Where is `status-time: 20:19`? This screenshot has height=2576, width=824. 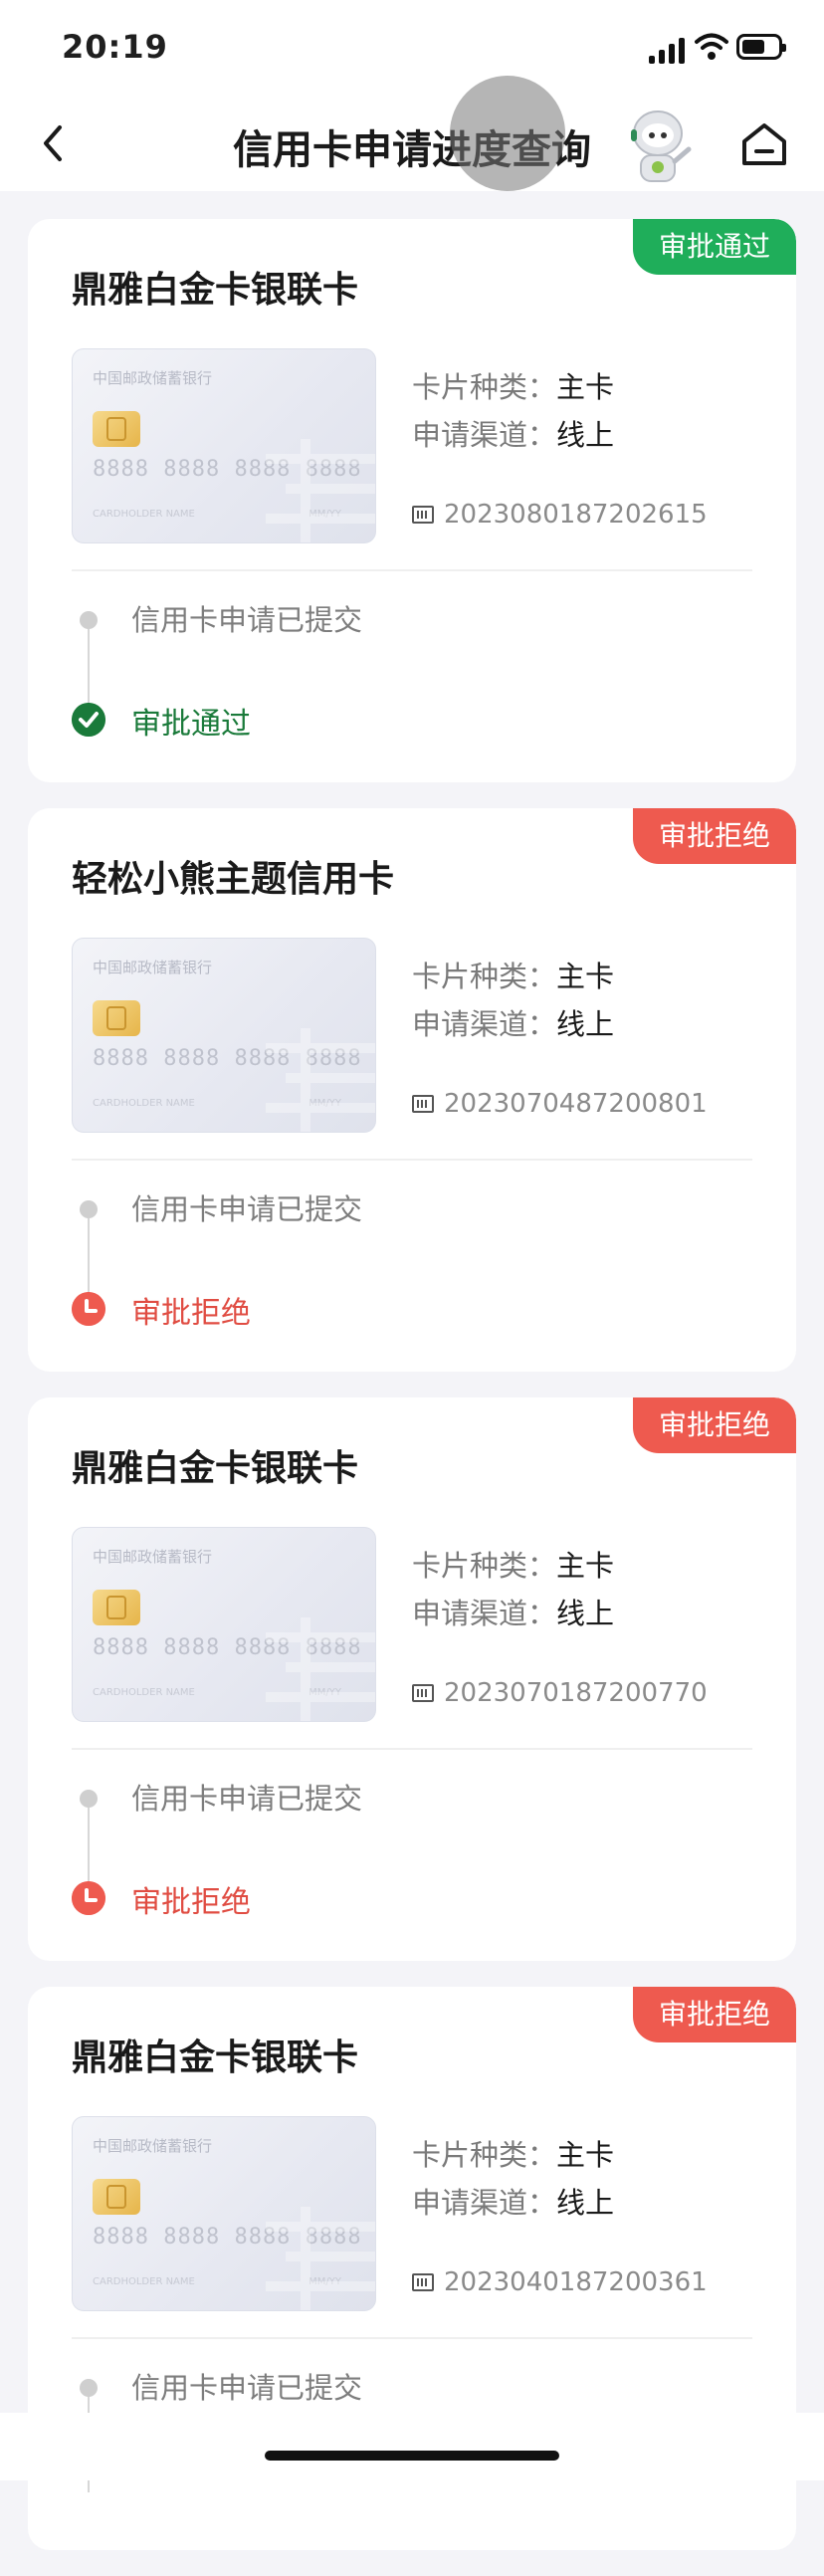 status-time: 20:19 is located at coordinates (115, 47).